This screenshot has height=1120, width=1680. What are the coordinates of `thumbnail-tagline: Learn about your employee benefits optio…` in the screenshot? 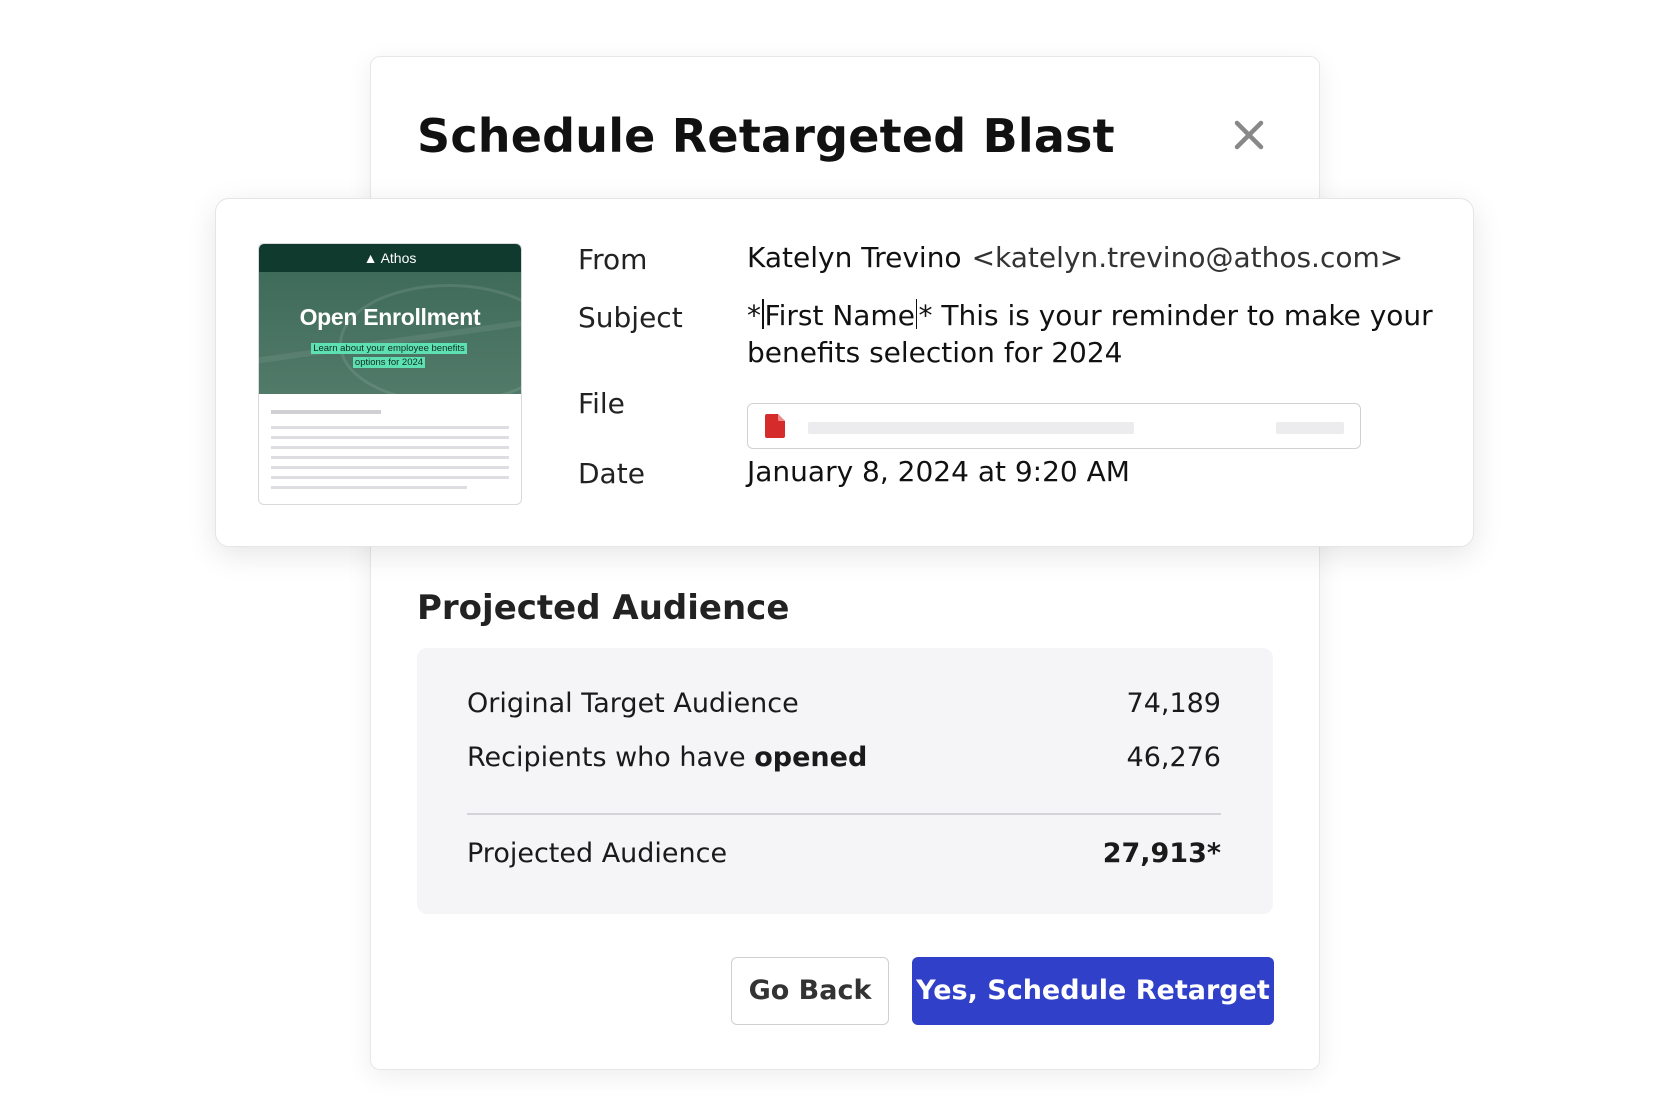 It's located at (389, 356).